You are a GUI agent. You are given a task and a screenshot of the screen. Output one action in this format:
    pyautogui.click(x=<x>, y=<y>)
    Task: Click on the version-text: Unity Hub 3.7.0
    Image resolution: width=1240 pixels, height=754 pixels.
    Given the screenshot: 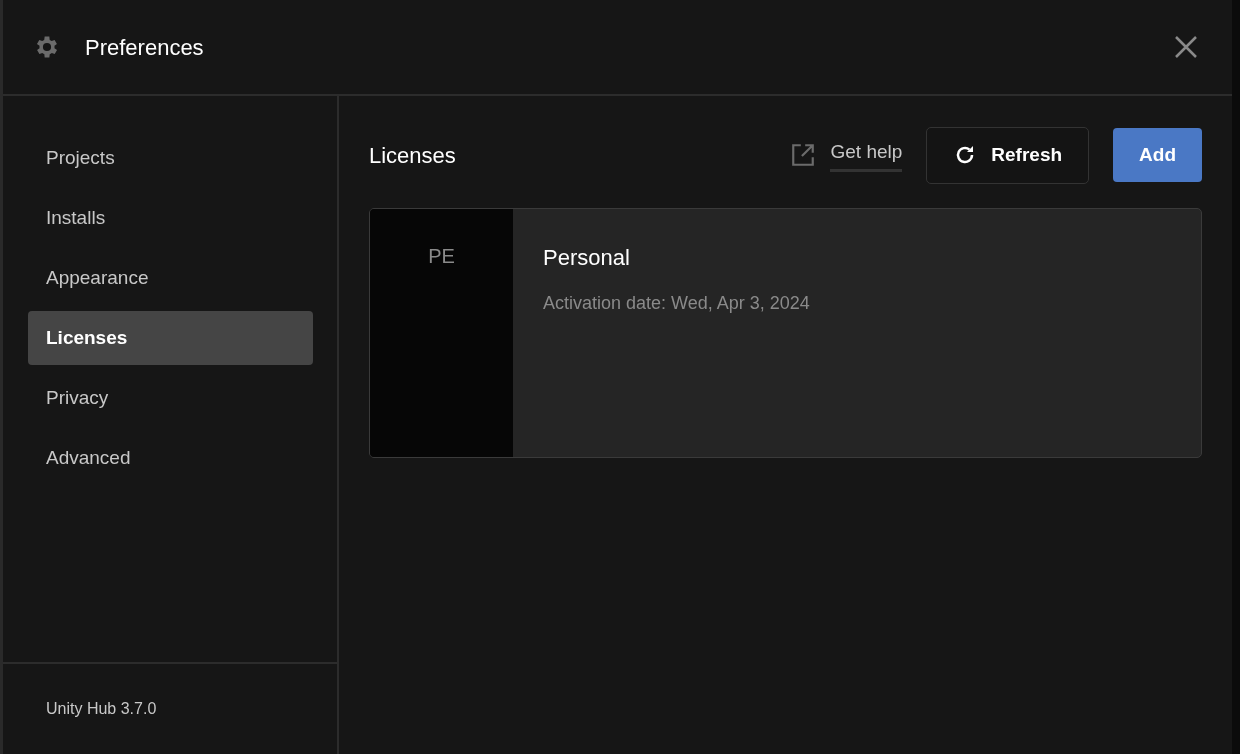 What is the action you would take?
    pyautogui.click(x=101, y=709)
    